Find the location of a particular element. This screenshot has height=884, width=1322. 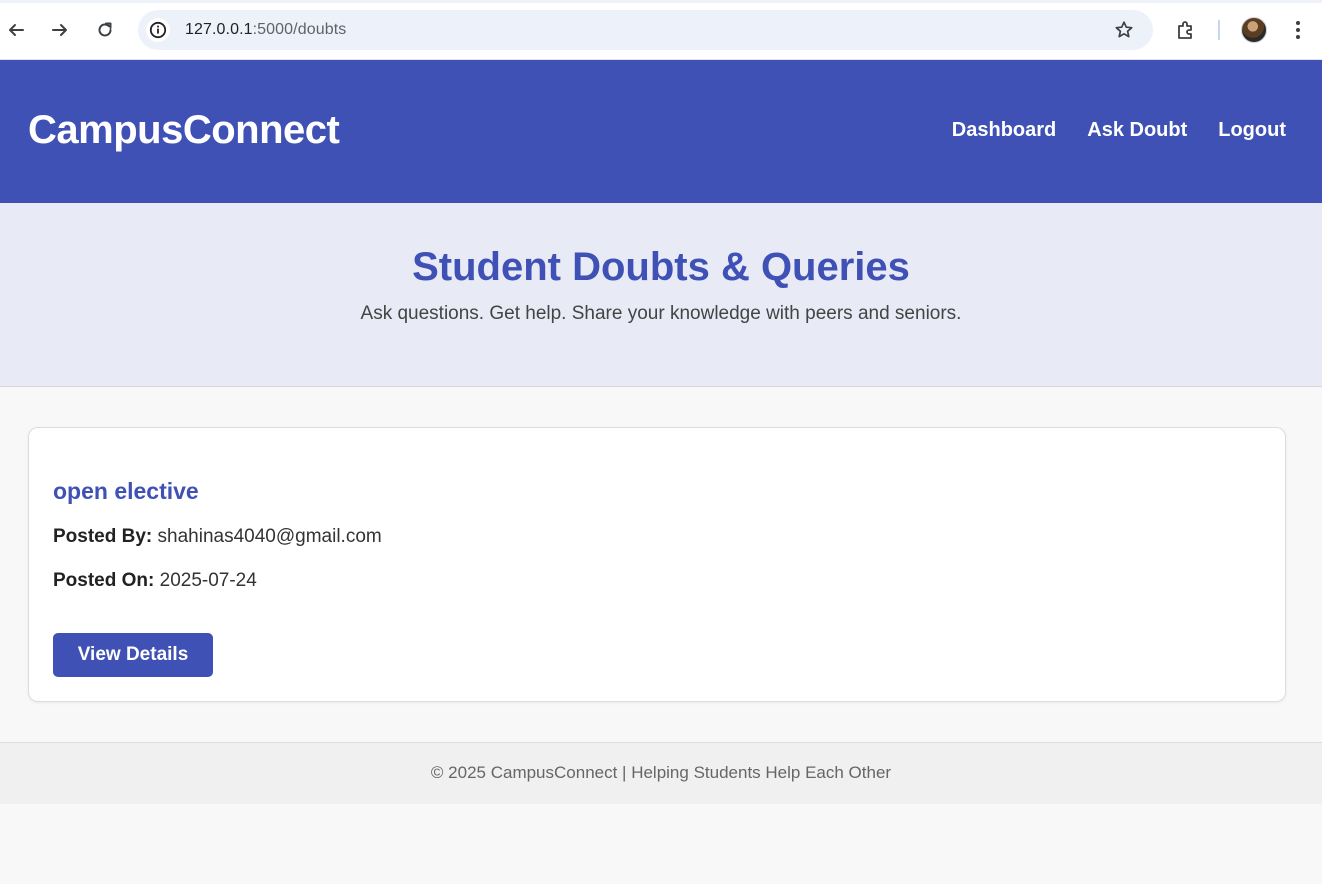

extensions-icon is located at coordinates (1185, 30).